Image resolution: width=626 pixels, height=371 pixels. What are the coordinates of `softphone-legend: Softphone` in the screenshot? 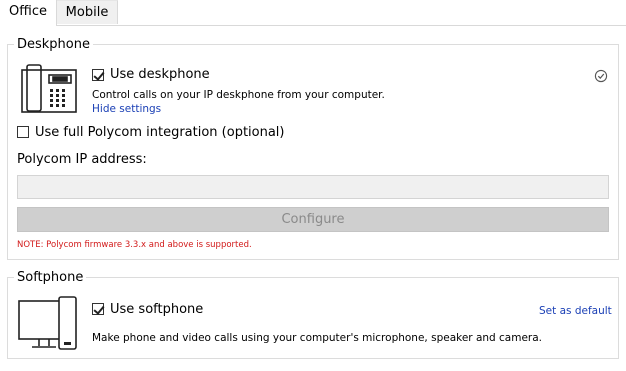 It's located at (50, 278).